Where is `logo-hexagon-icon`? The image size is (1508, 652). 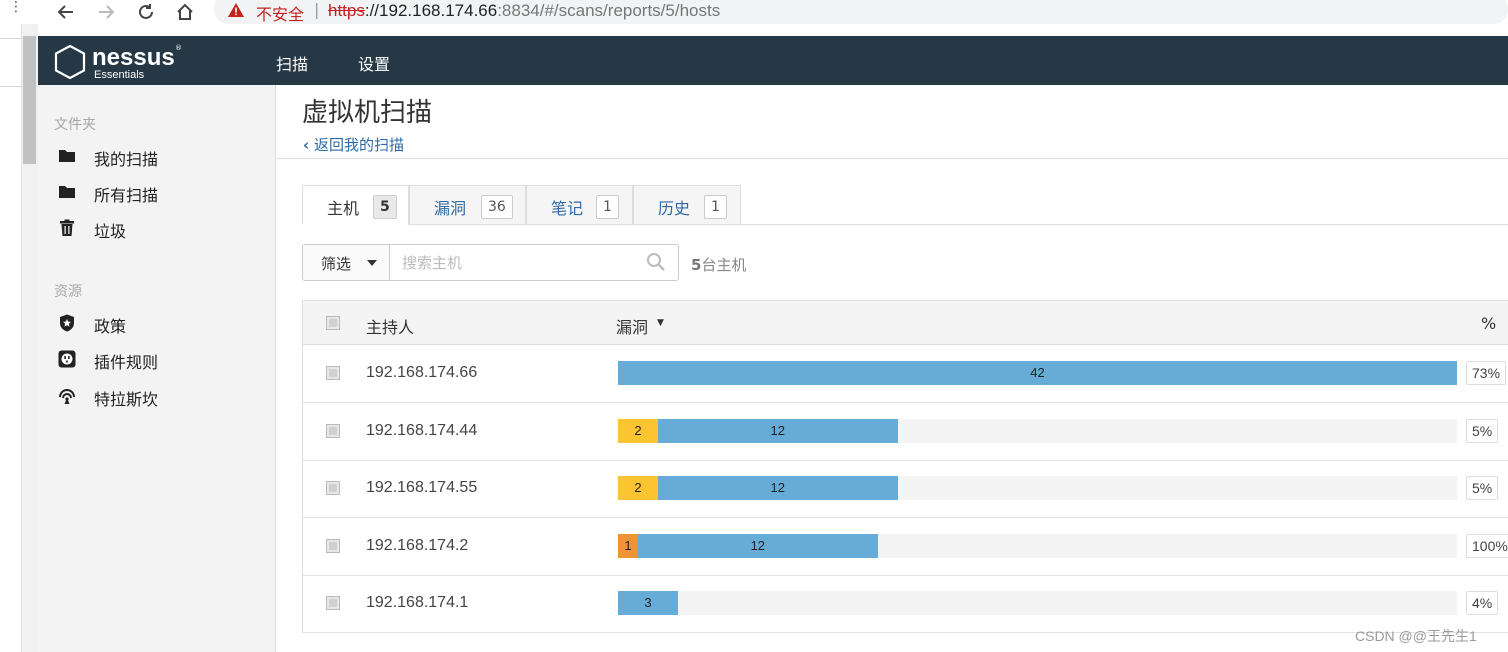
logo-hexagon-icon is located at coordinates (70, 62).